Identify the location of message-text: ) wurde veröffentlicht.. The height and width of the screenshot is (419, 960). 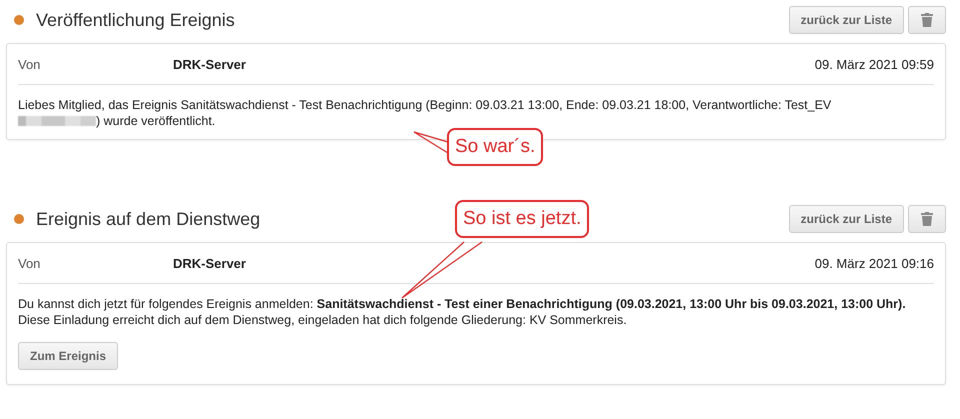
(156, 121).